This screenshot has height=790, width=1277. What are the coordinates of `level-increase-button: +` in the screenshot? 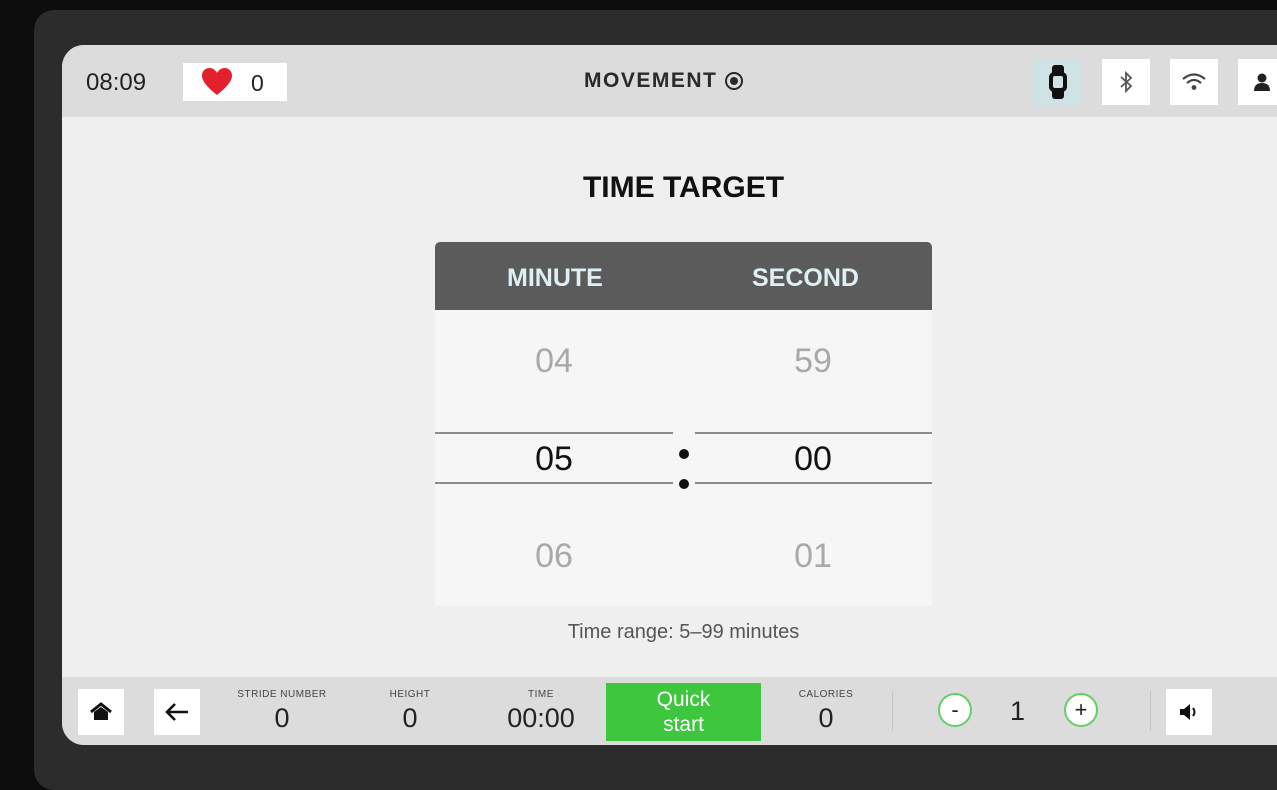 It's located at (1081, 710).